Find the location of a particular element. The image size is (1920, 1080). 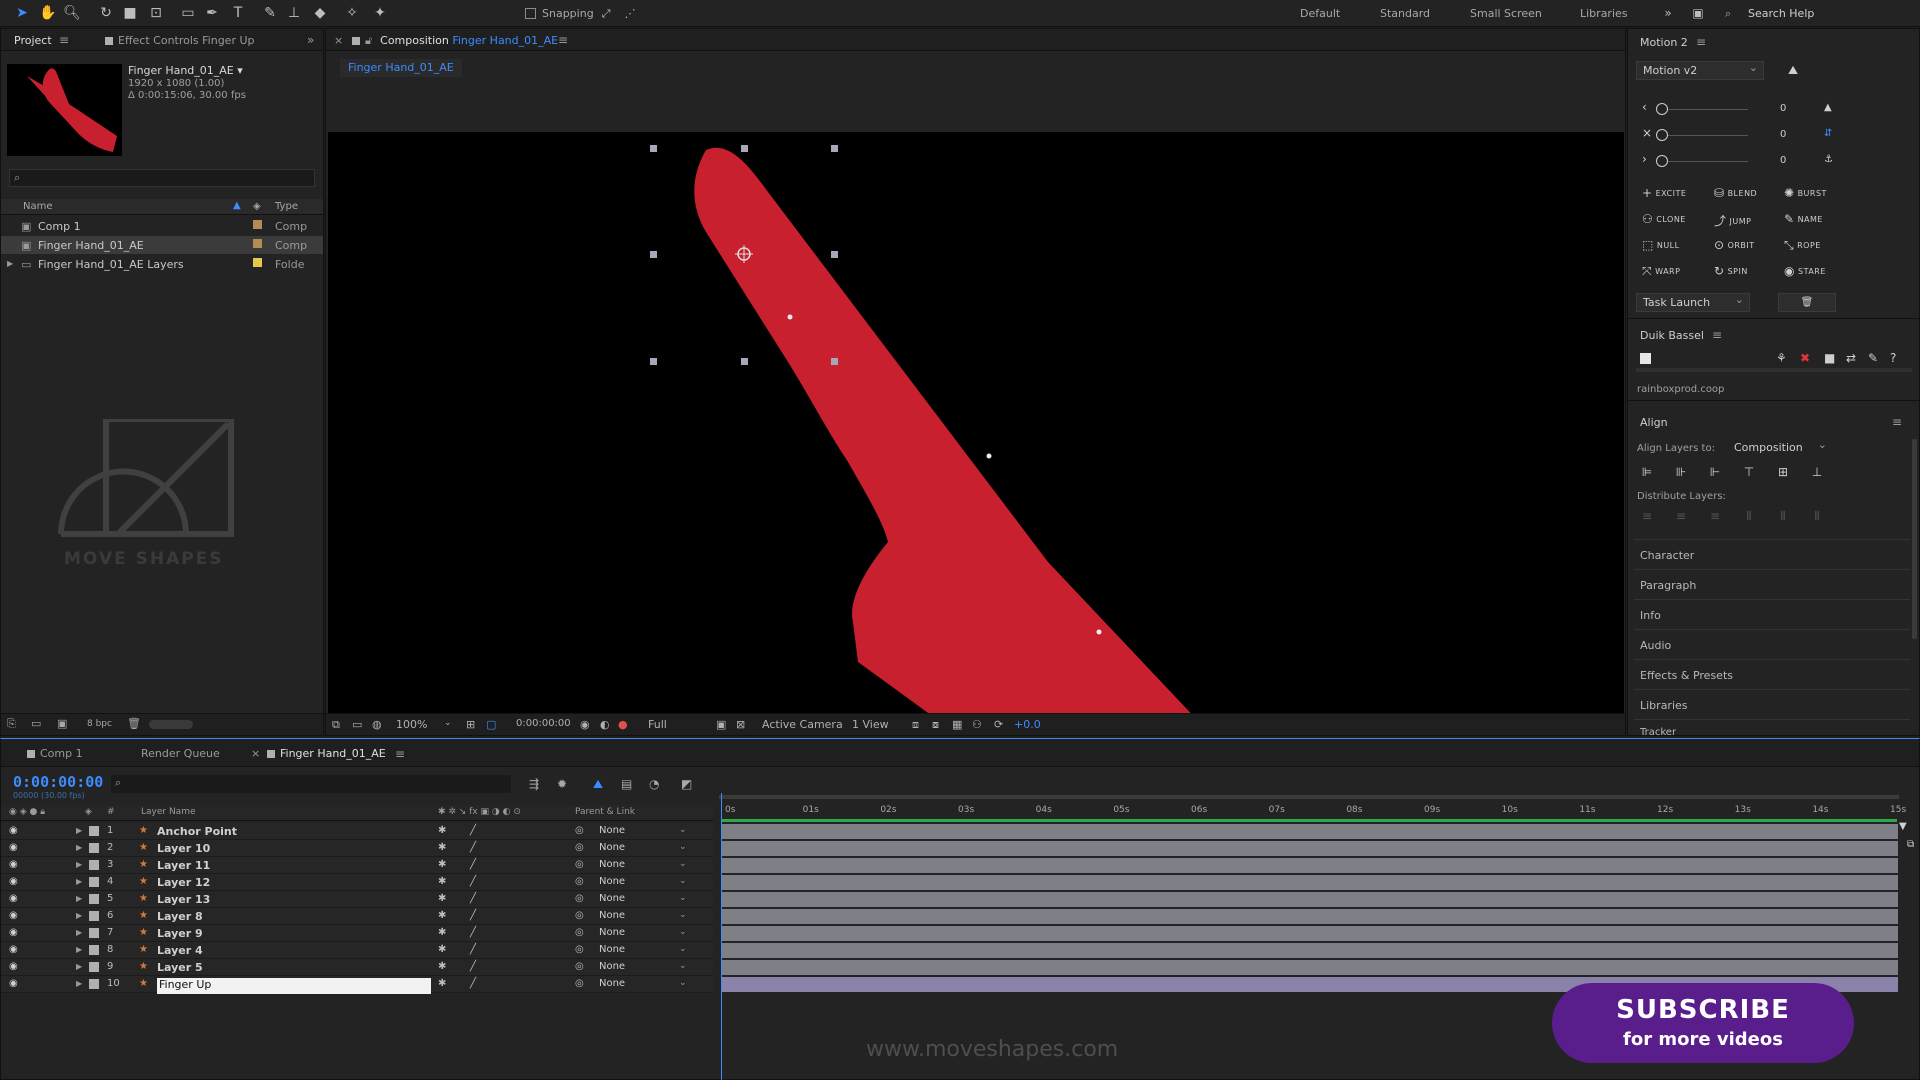

current-time-display: 0:00:00:00 is located at coordinates (543, 723).